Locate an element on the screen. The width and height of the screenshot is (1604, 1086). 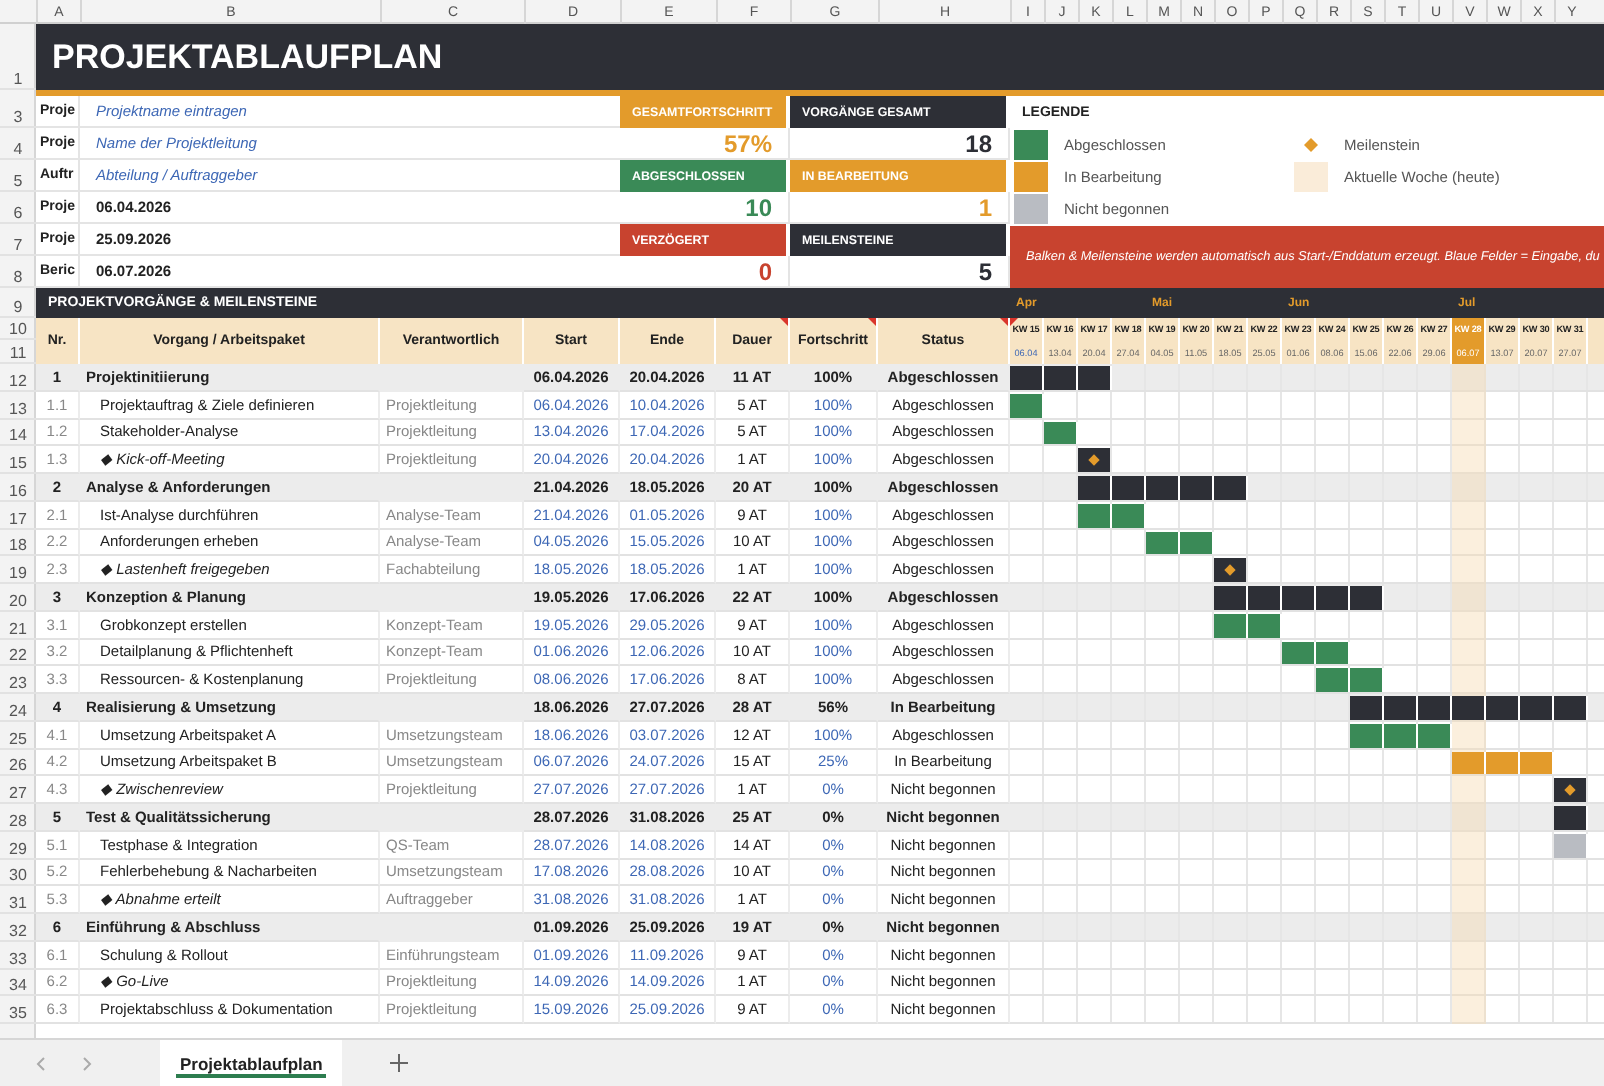
row-number: 18 is located at coordinates (18, 543).